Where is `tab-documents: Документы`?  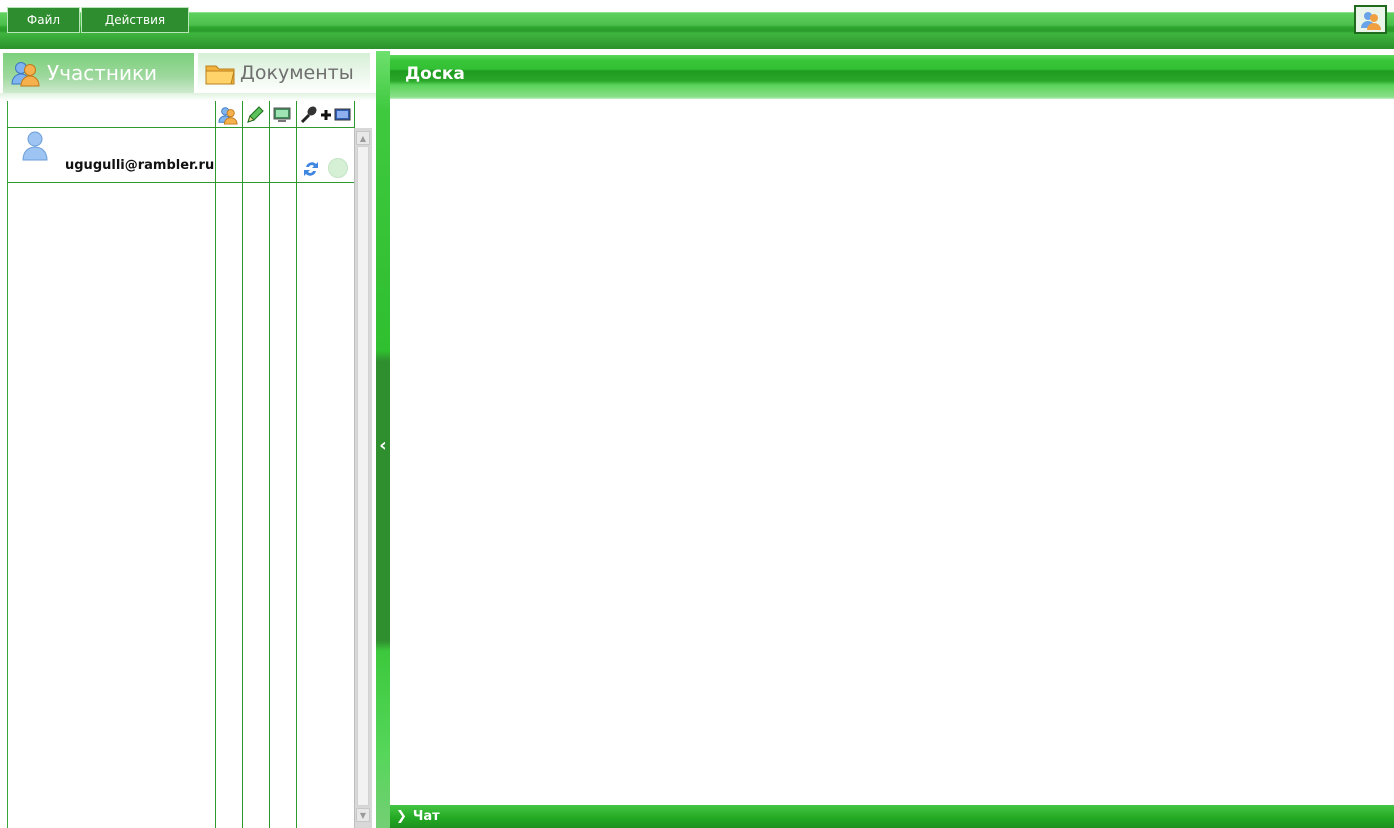 tab-documents: Документы is located at coordinates (284, 73).